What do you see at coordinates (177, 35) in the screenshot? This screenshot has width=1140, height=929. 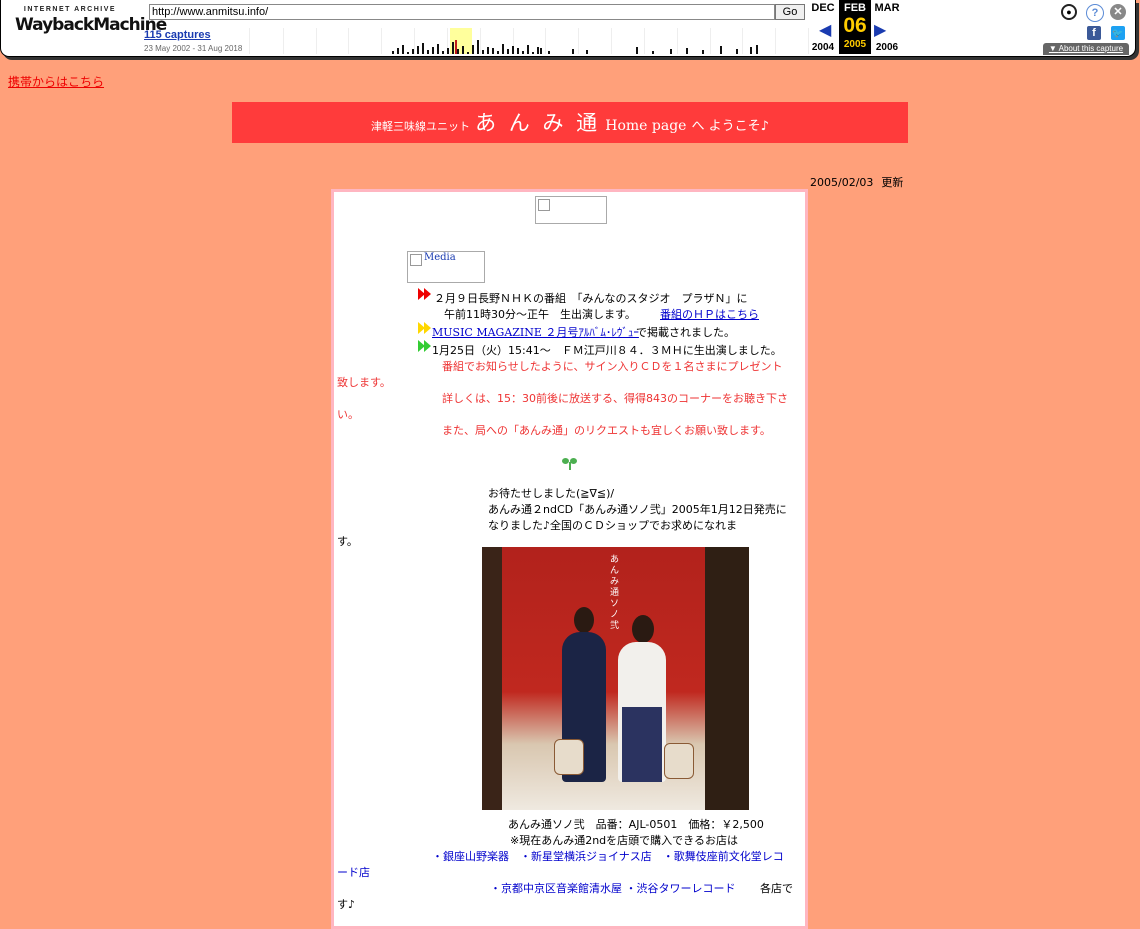 I see `captures-link: 115 captures` at bounding box center [177, 35].